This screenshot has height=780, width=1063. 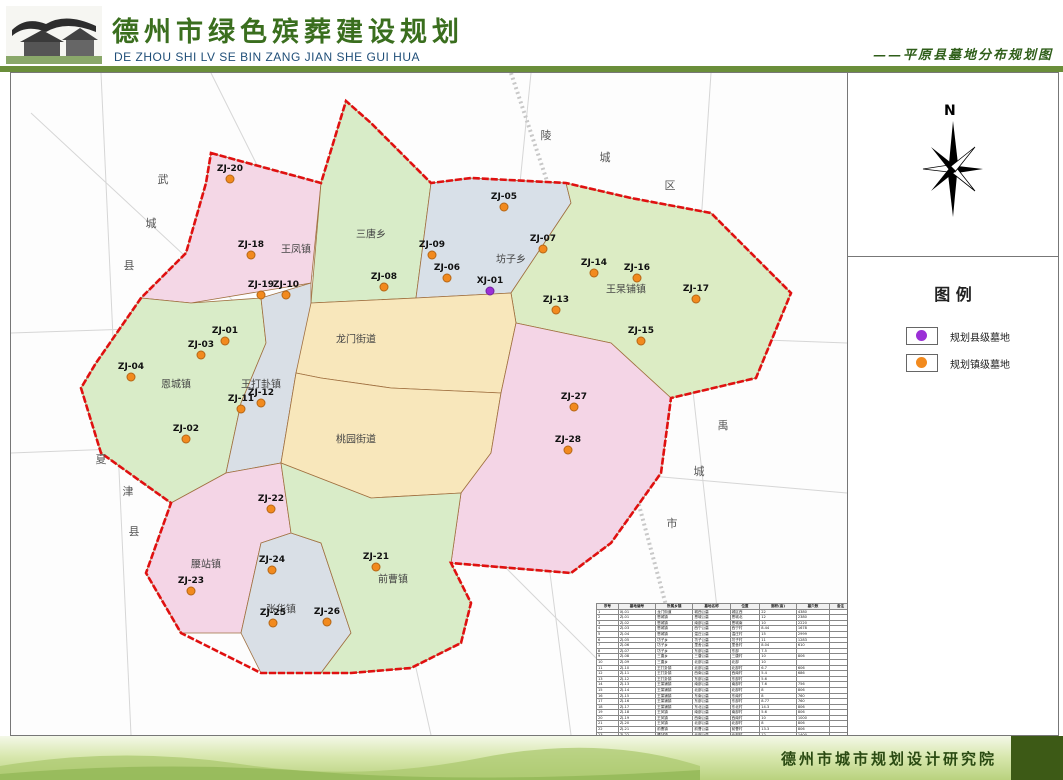 I want to click on footer: 德州市城市规划设计研究院, so click(x=531, y=758).